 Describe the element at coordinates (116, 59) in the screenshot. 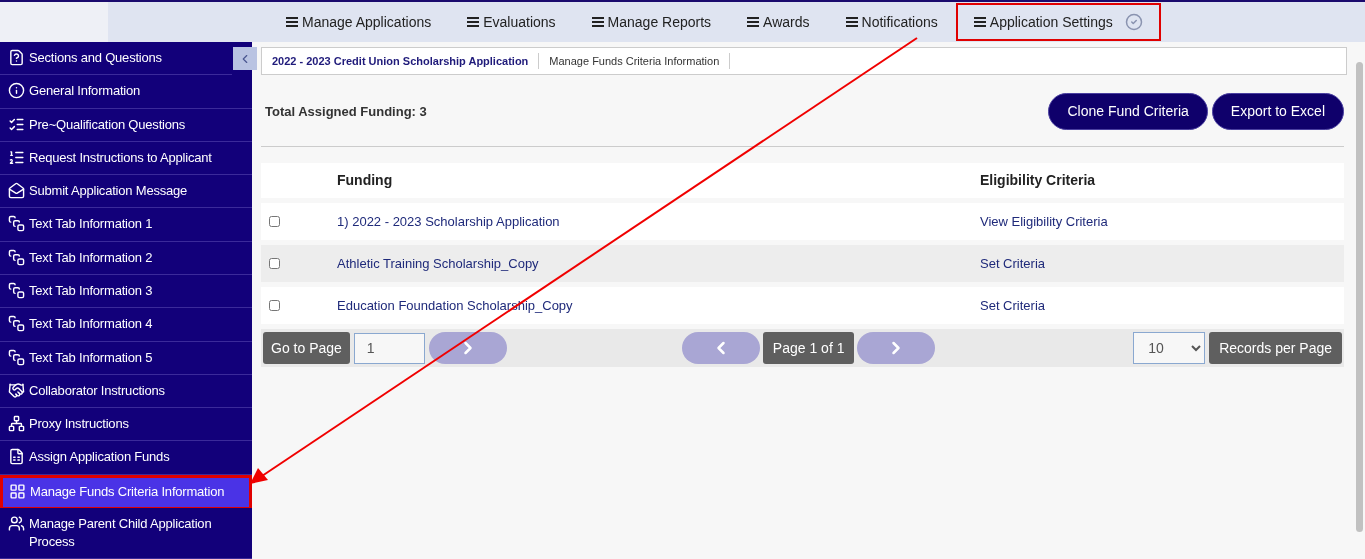

I see `sidebar-item: Sections and Questions` at that location.